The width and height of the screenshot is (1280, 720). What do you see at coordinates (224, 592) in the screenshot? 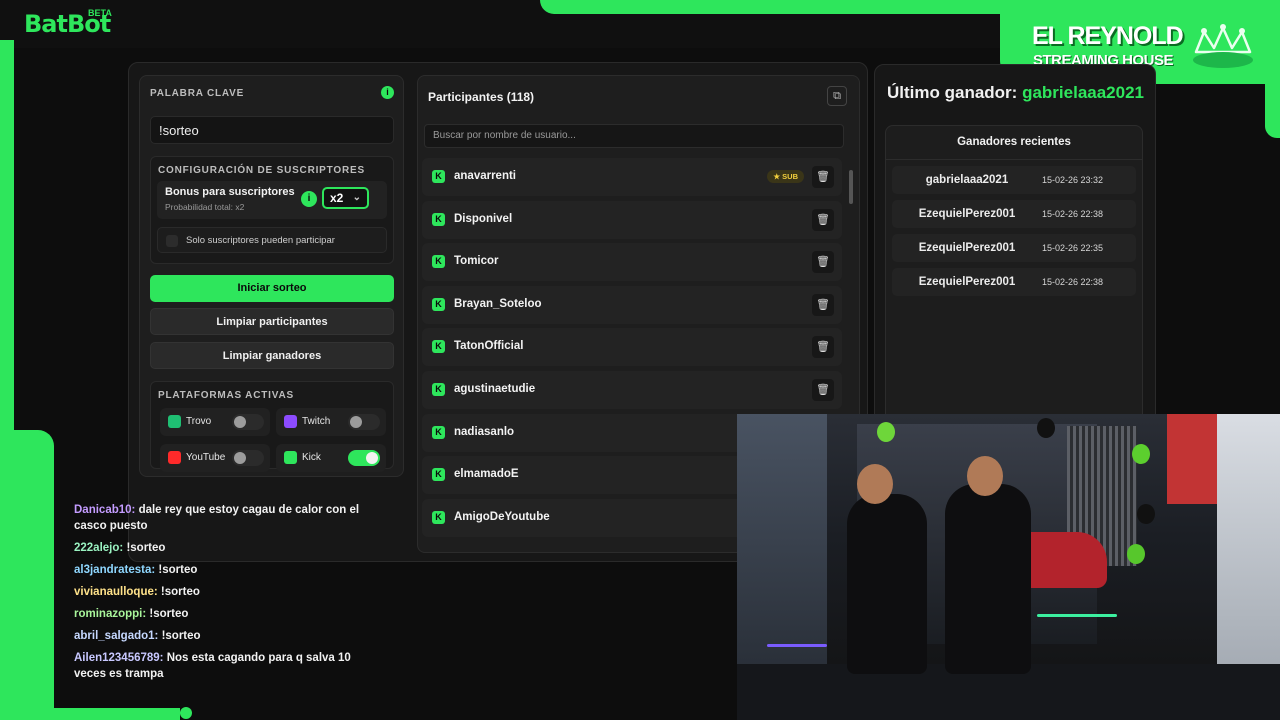
I see `chat-message: vivianaulloque: !sorteo` at bounding box center [224, 592].